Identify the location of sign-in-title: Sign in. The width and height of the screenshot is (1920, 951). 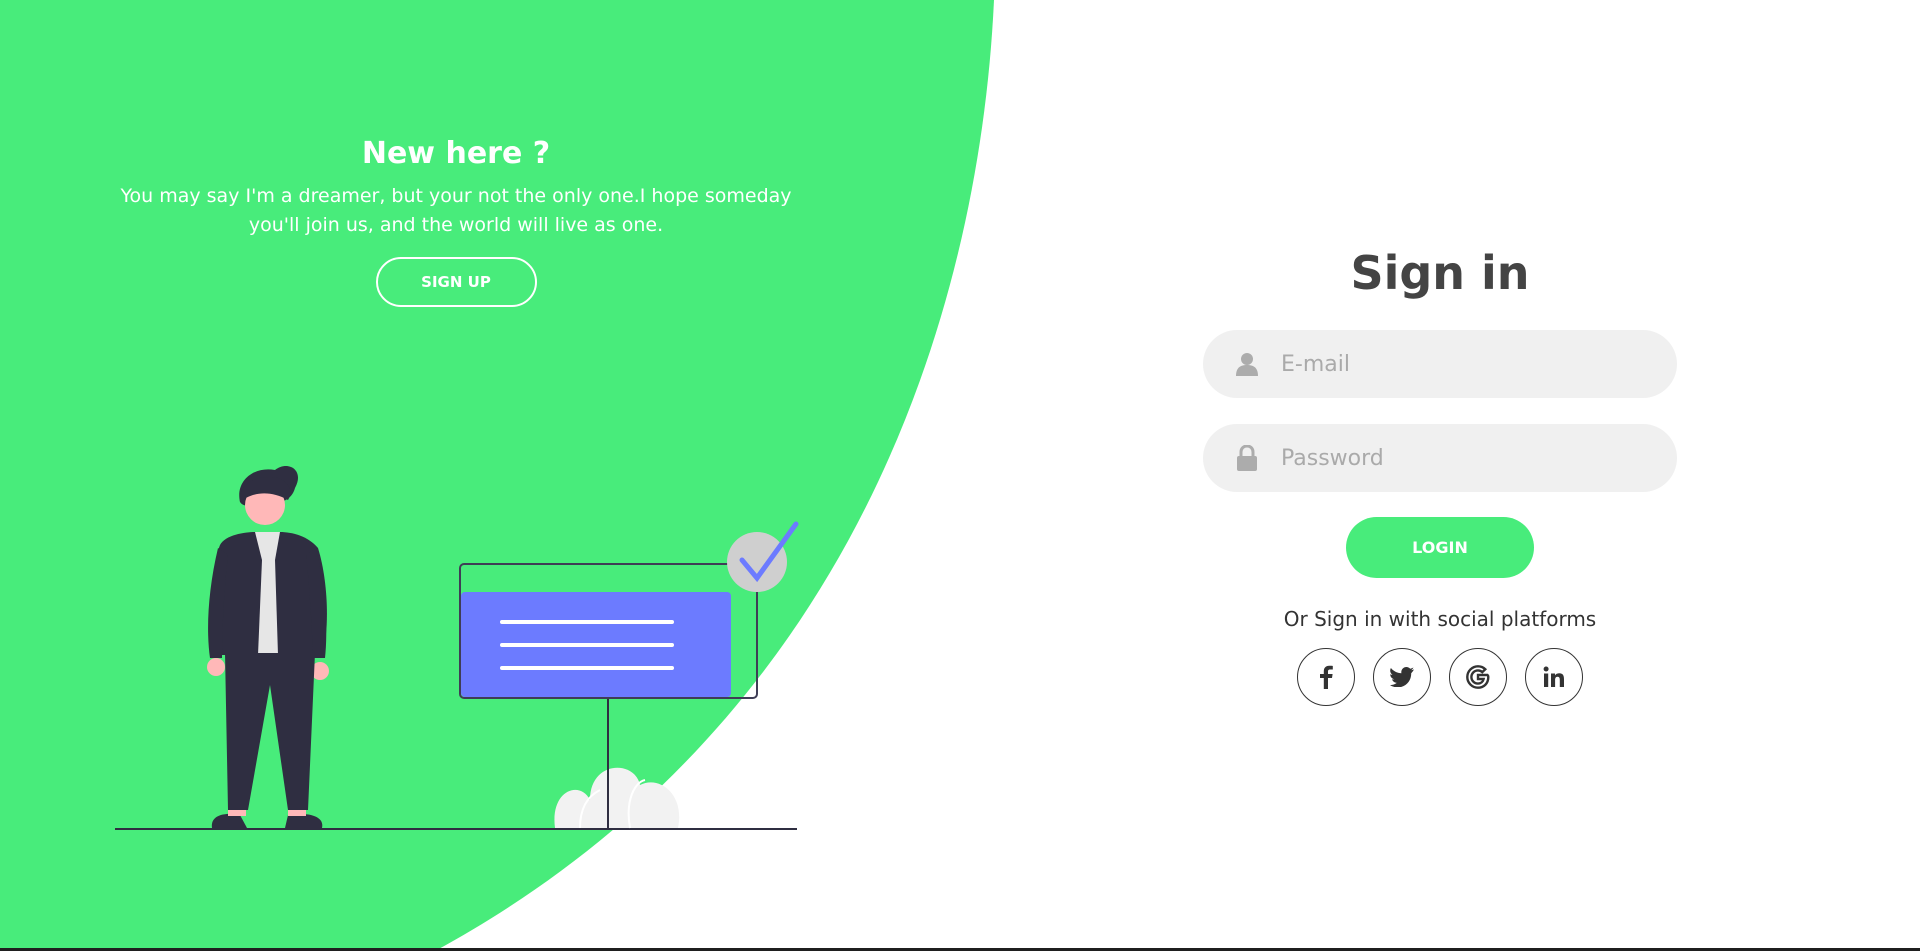
(1440, 273).